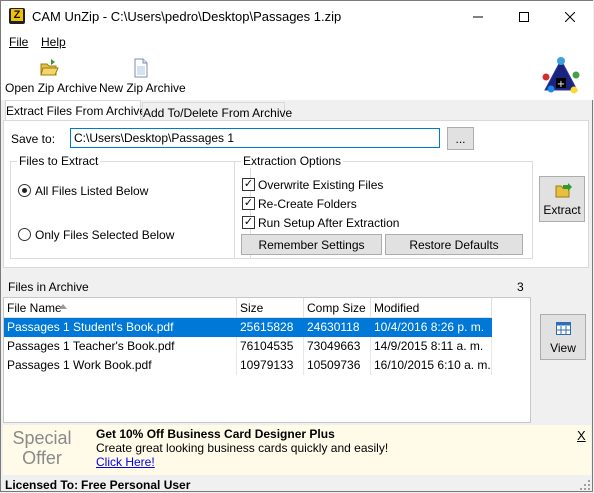 The width and height of the screenshot is (594, 493). I want to click on recreate-folders-label: Re-Create Folders, so click(307, 204).